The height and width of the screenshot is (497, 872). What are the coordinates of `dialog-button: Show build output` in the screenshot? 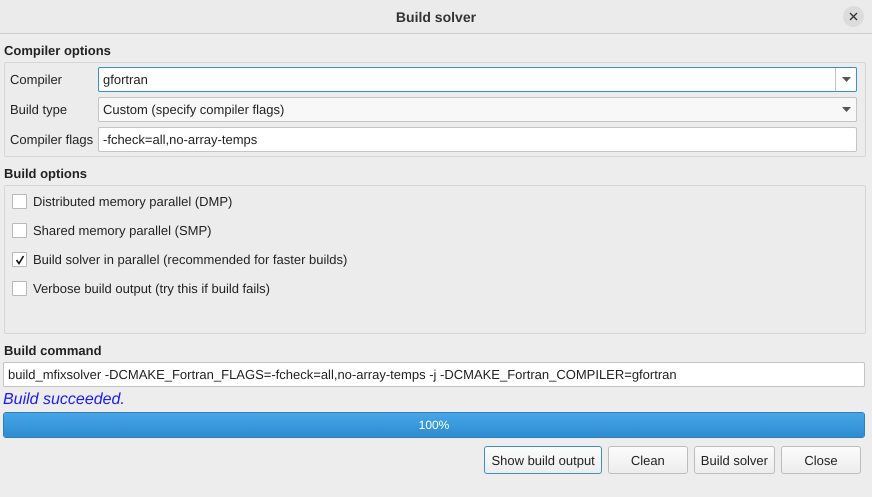 It's located at (543, 460).